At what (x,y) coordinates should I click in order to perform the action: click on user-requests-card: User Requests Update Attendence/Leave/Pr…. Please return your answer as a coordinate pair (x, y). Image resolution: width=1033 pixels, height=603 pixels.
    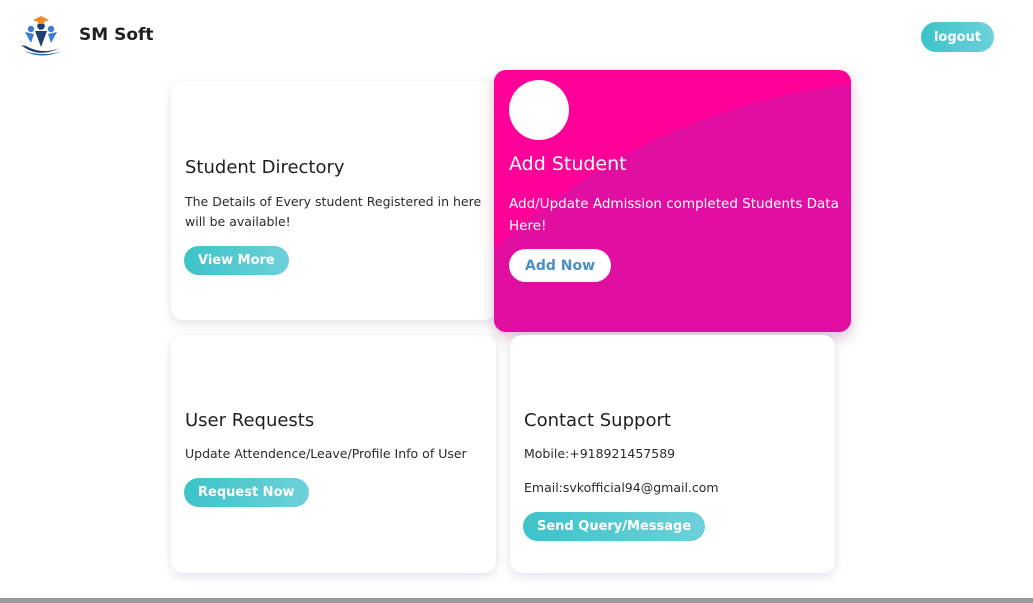
    Looking at the image, I should click on (333, 454).